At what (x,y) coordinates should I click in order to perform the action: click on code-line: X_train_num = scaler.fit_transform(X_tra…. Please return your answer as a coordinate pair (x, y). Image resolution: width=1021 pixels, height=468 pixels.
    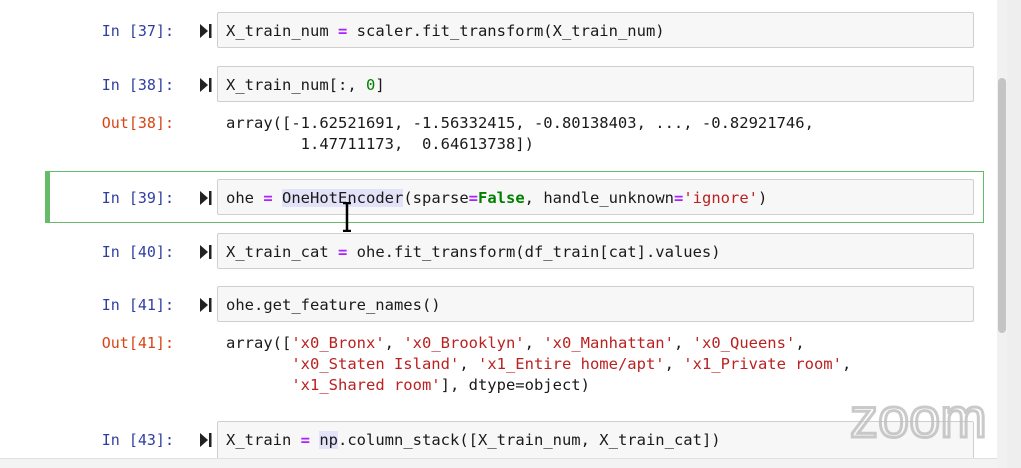
    Looking at the image, I should click on (445, 31).